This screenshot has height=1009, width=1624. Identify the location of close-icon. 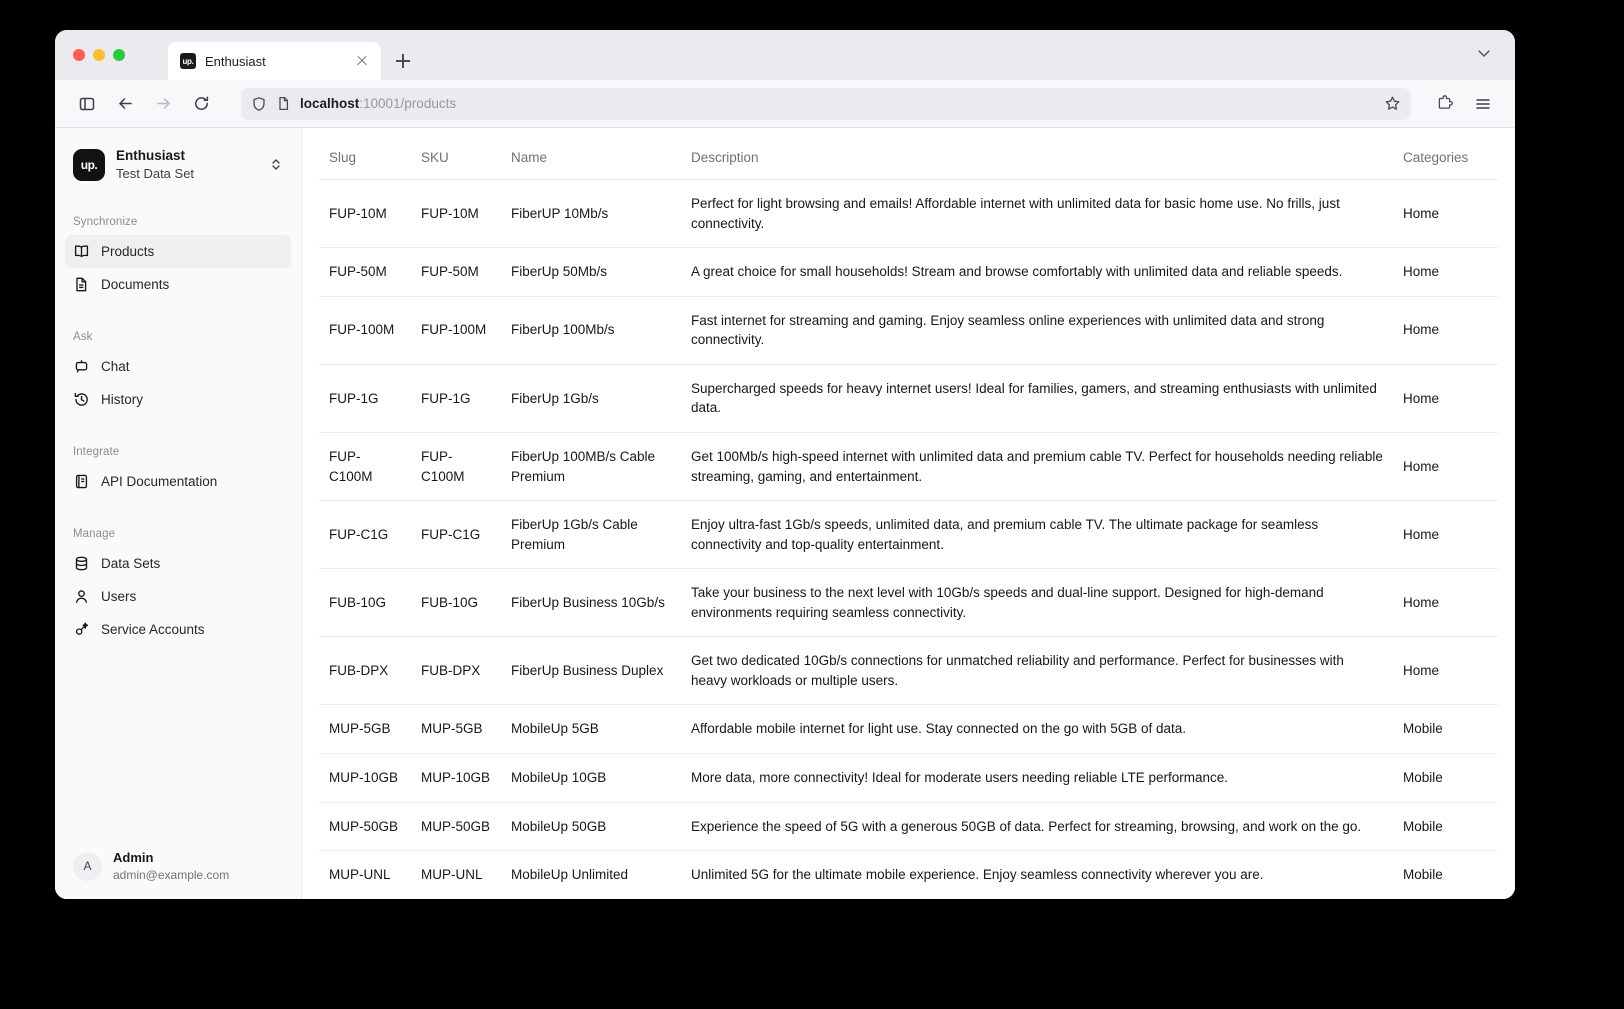
(362, 61).